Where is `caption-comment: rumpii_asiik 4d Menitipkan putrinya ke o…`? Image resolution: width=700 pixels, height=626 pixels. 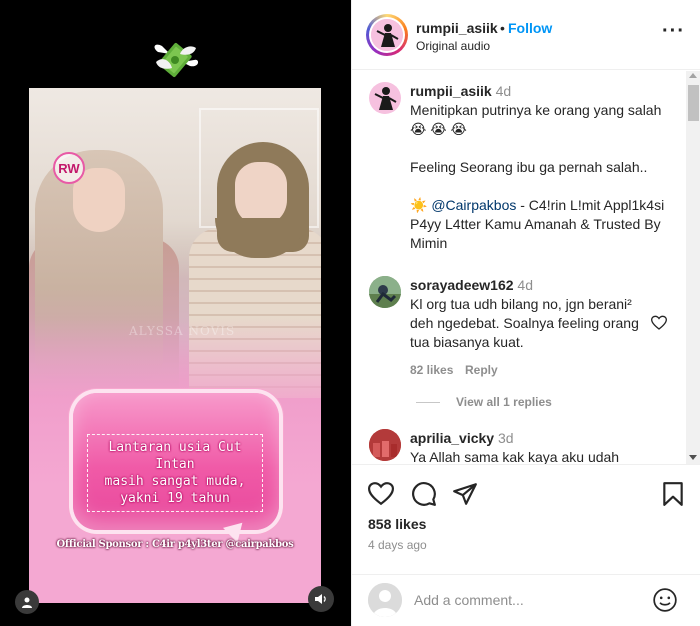
caption-comment: rumpii_asiik 4d Menitipkan putrinya ke o… is located at coordinates (545, 167).